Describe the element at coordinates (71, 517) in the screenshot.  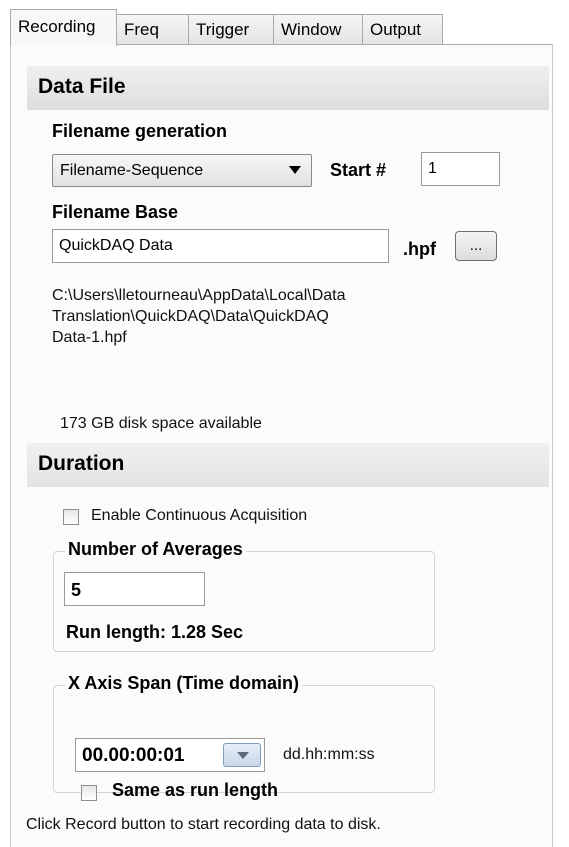
I see `continuous-acquisition-checkbox` at that location.